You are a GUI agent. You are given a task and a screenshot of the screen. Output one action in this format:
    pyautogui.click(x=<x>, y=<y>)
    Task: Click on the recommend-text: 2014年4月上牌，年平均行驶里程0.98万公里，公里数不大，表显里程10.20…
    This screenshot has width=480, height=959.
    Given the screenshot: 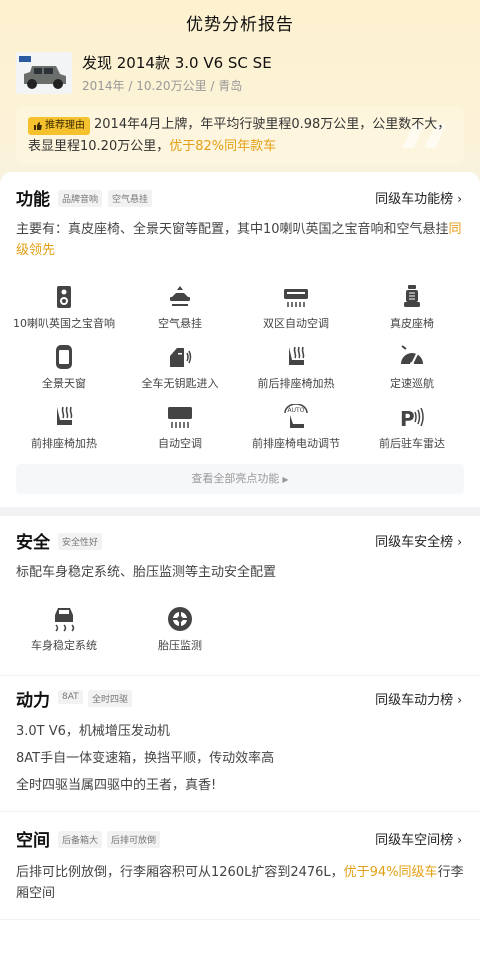 What is the action you would take?
    pyautogui.click(x=239, y=135)
    